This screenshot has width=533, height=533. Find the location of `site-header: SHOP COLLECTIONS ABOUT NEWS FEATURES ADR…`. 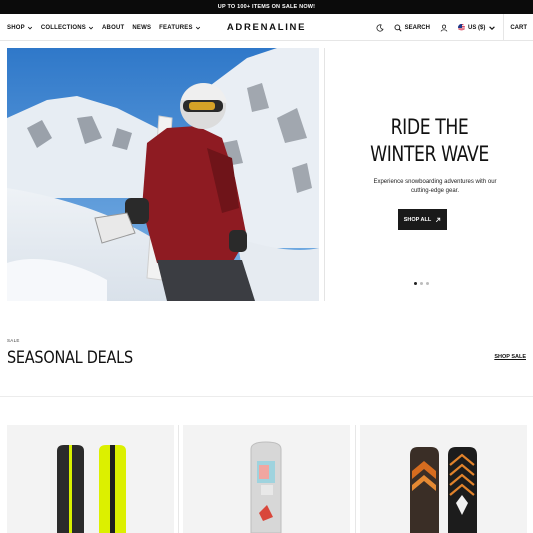

site-header: SHOP COLLECTIONS ABOUT NEWS FEATURES ADR… is located at coordinates (266, 27).